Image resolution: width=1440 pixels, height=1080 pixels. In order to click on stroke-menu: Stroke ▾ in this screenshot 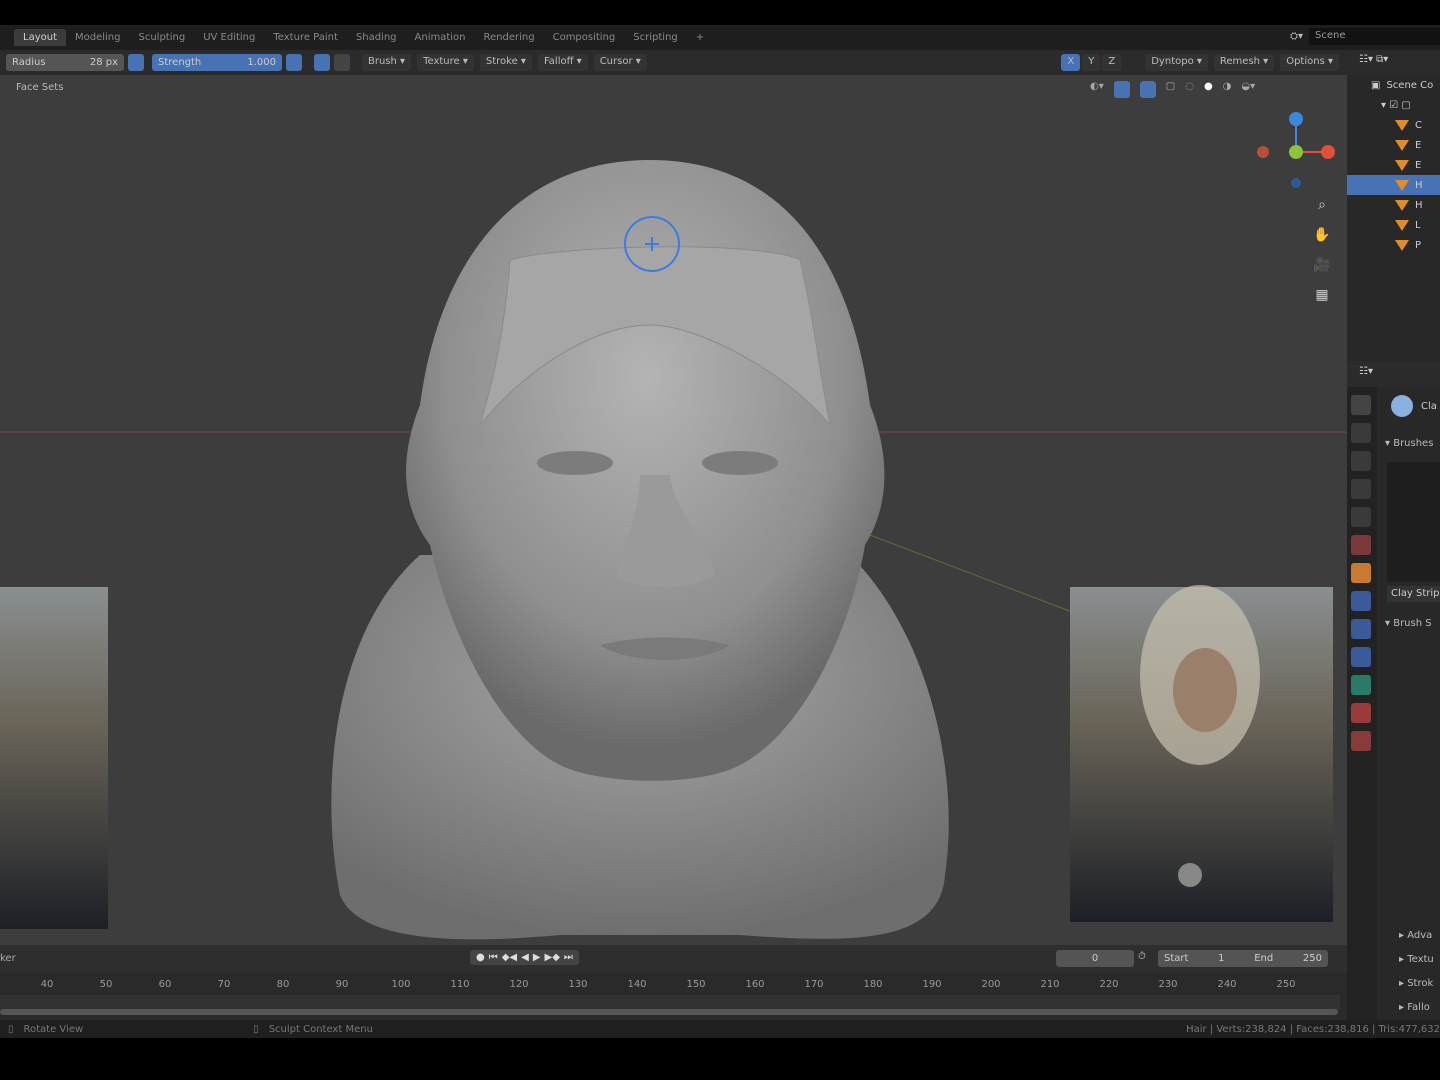, I will do `click(505, 62)`.